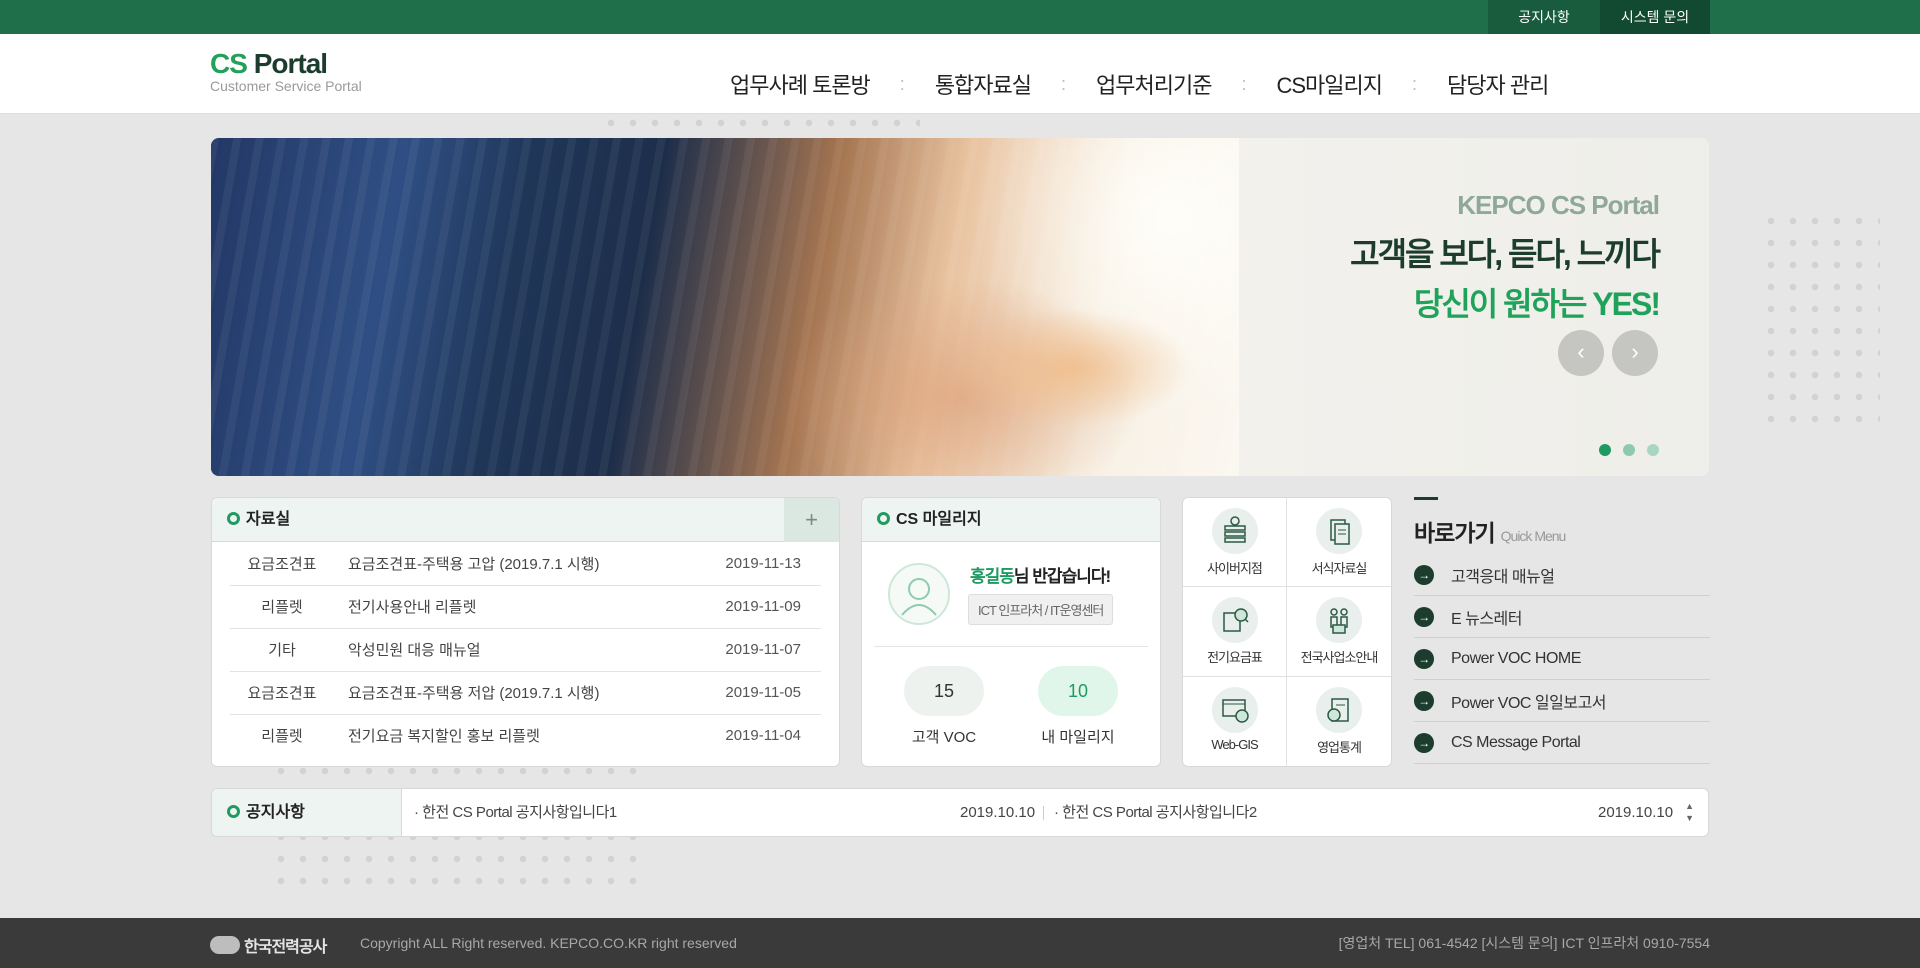 This screenshot has width=1920, height=968. Describe the element at coordinates (517, 564) in the screenshot. I see `row-title: 요금조견표-주택용 고압 (2019.7.1 시행)` at that location.